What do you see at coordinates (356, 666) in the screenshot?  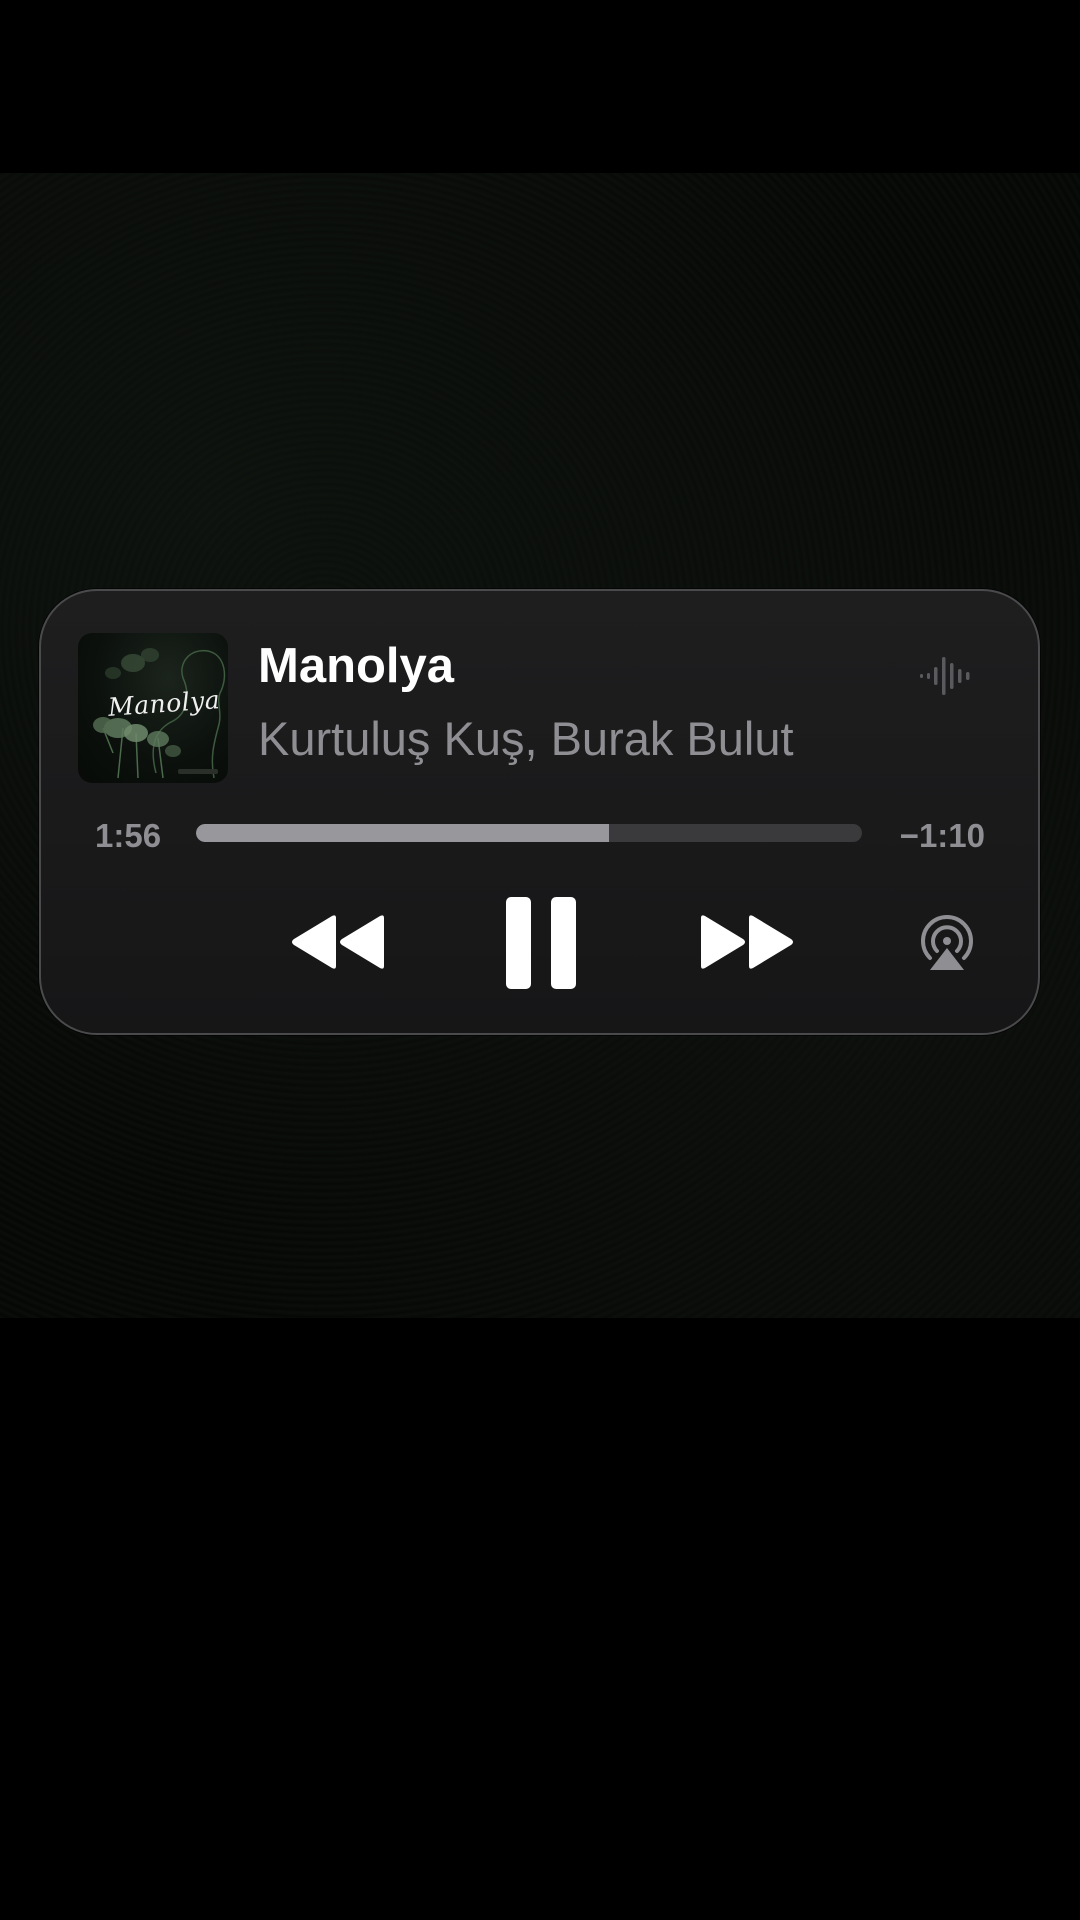 I see `track-title: Manolya` at bounding box center [356, 666].